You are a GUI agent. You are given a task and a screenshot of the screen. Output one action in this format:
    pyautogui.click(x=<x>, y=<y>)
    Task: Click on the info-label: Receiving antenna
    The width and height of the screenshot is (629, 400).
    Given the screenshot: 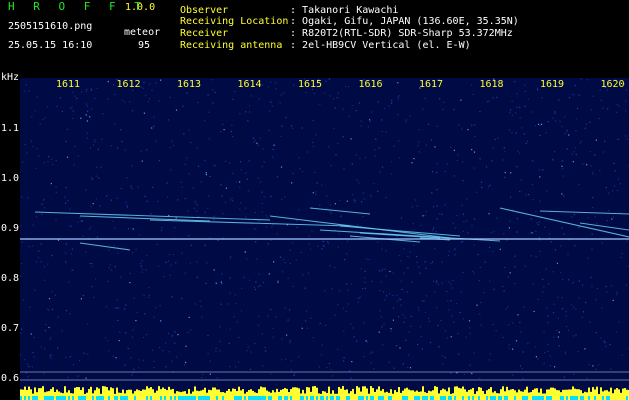 What is the action you would take?
    pyautogui.click(x=231, y=45)
    